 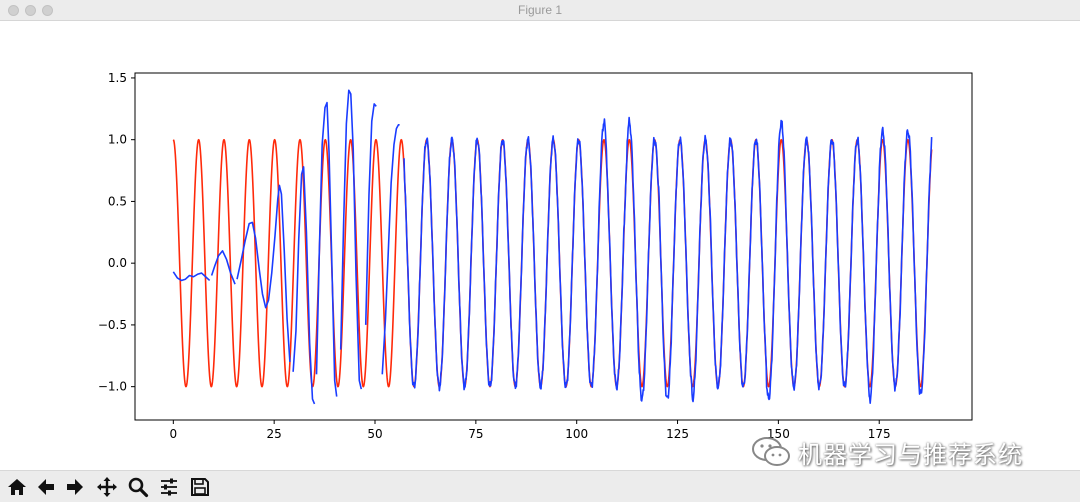 I want to click on home-button, so click(x=17, y=487).